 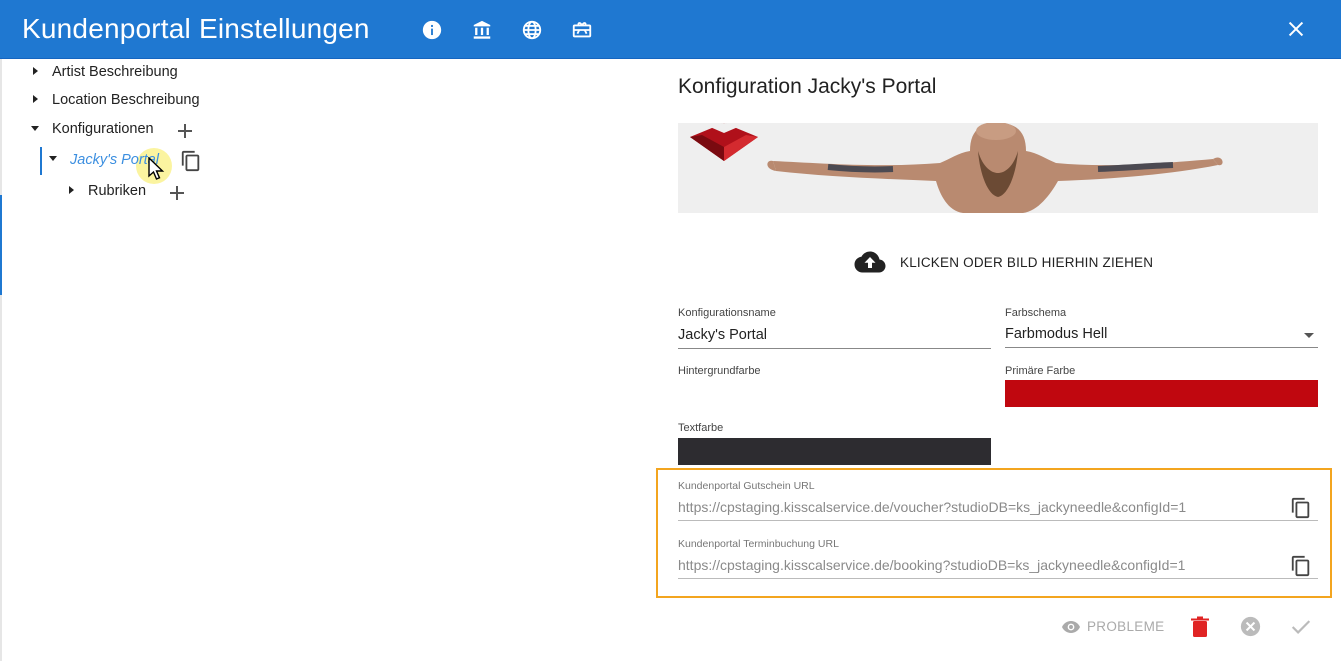 I want to click on info-icon, so click(x=432, y=30).